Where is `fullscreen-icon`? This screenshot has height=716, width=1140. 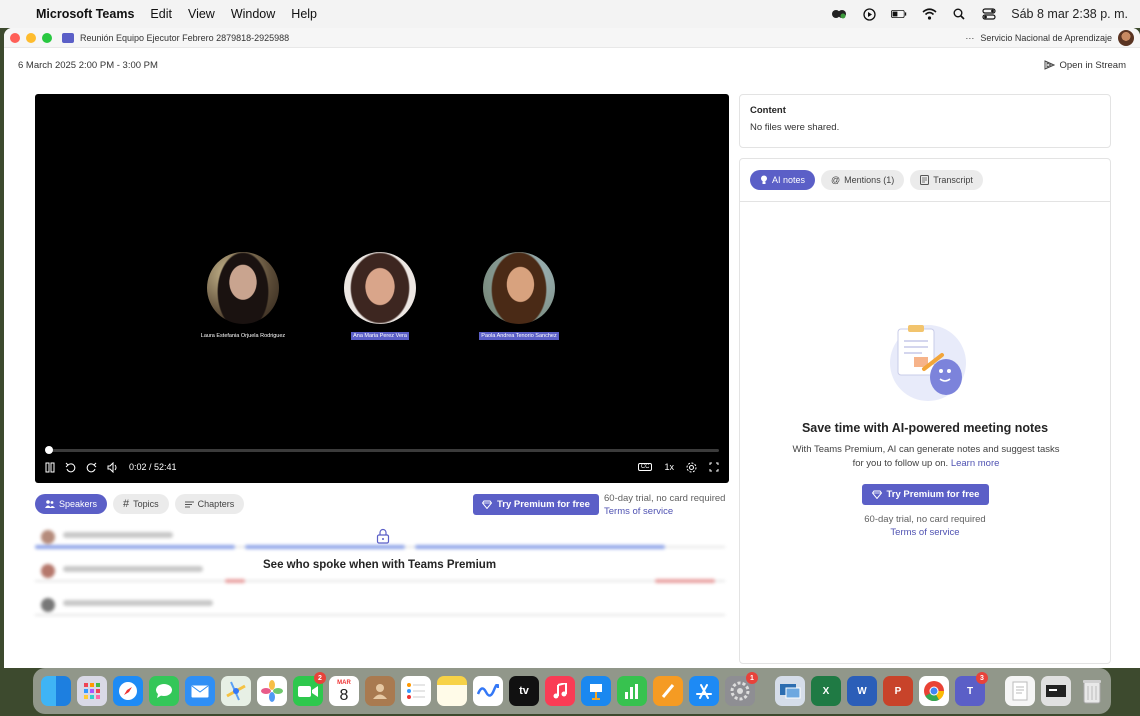 fullscreen-icon is located at coordinates (714, 467).